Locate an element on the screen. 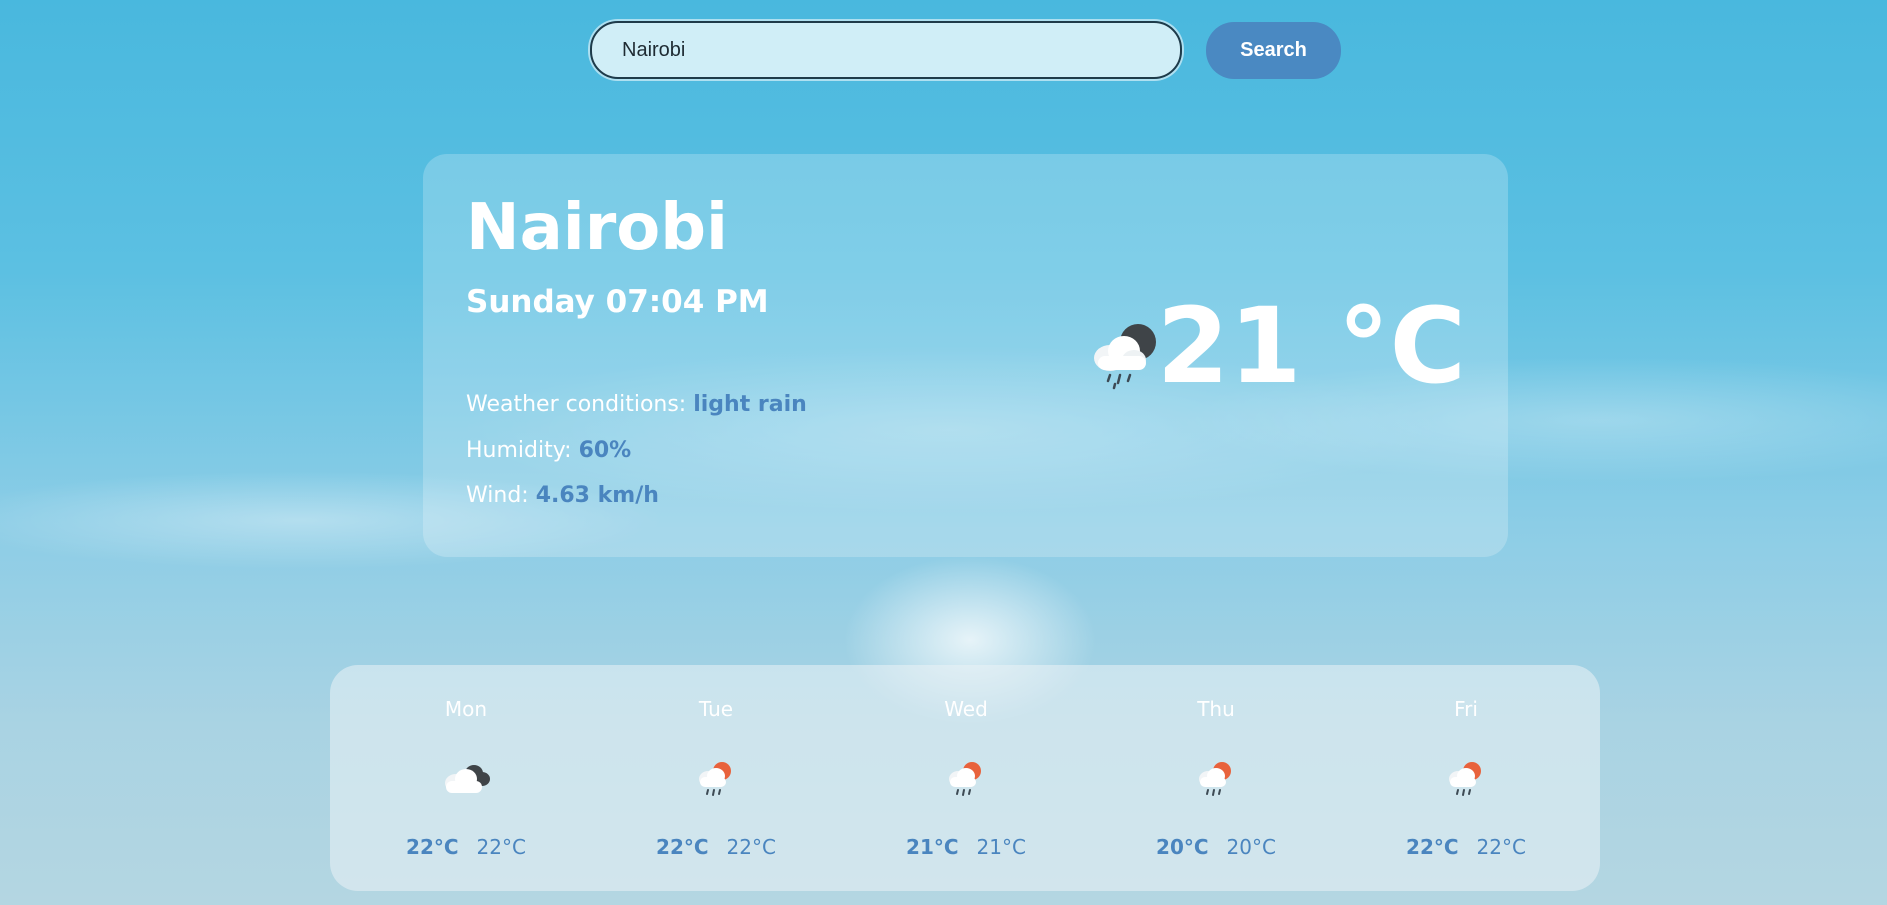 The height and width of the screenshot is (905, 1887). weather-conditions-row: Weather conditions: light rain is located at coordinates (636, 404).